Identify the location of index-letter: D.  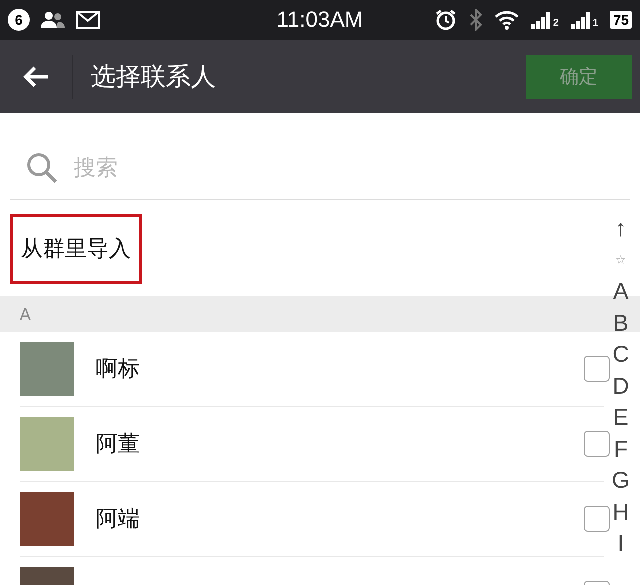
(621, 386).